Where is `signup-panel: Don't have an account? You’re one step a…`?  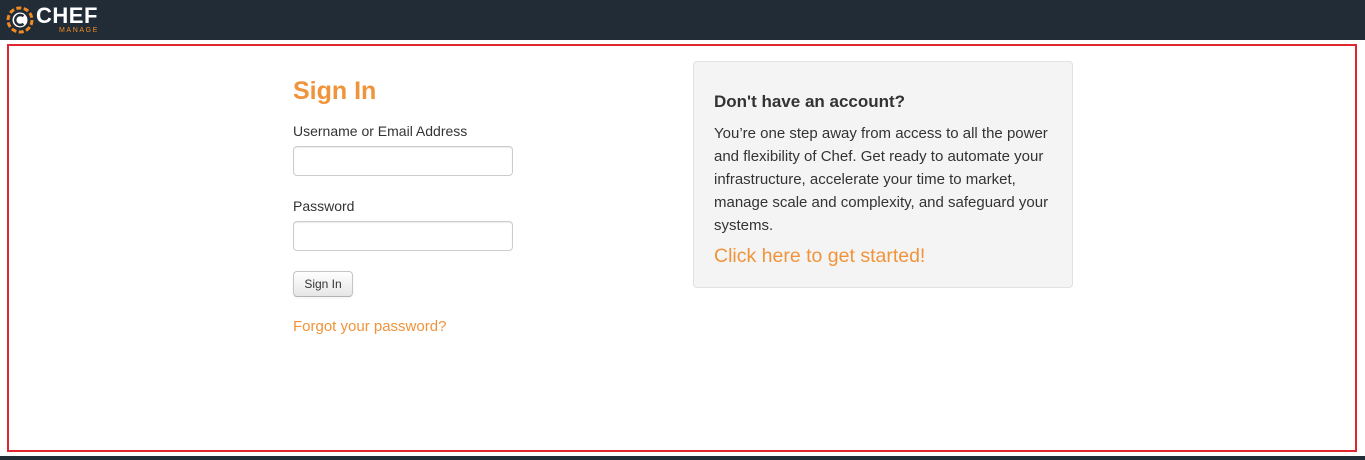 signup-panel: Don't have an account? You’re one step a… is located at coordinates (883, 174).